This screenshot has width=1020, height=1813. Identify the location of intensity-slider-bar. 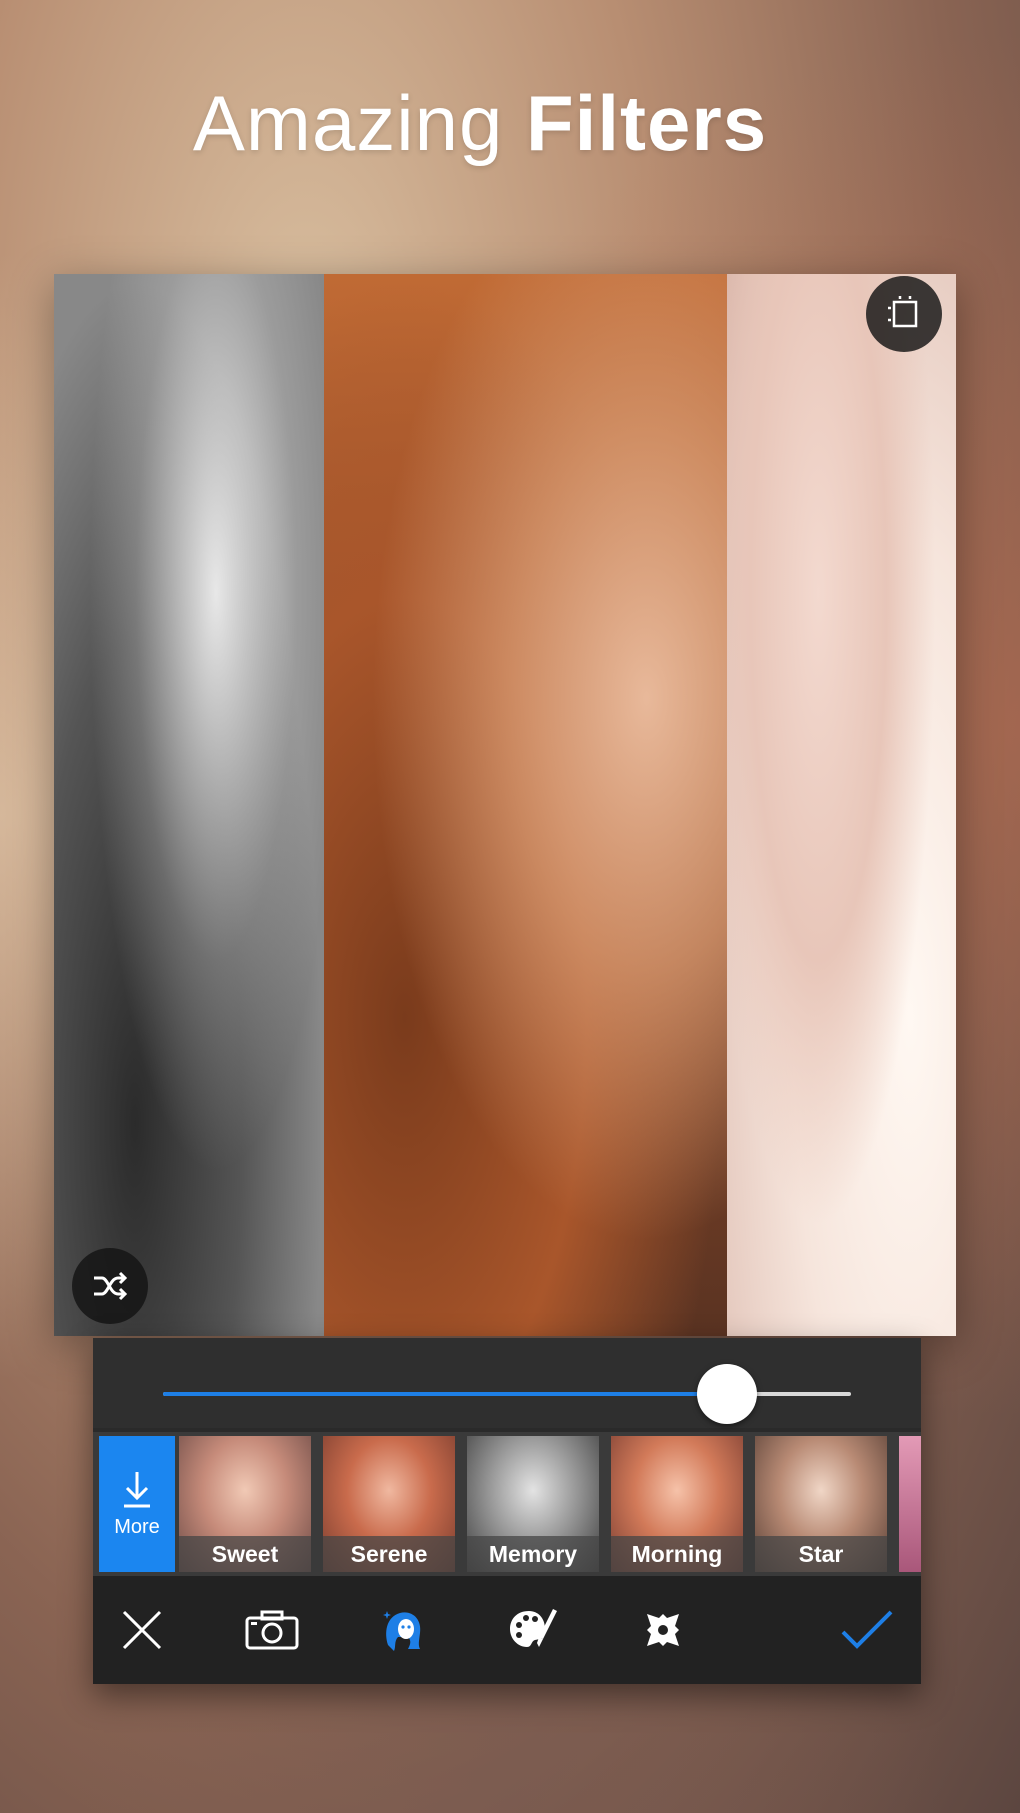
(507, 1383).